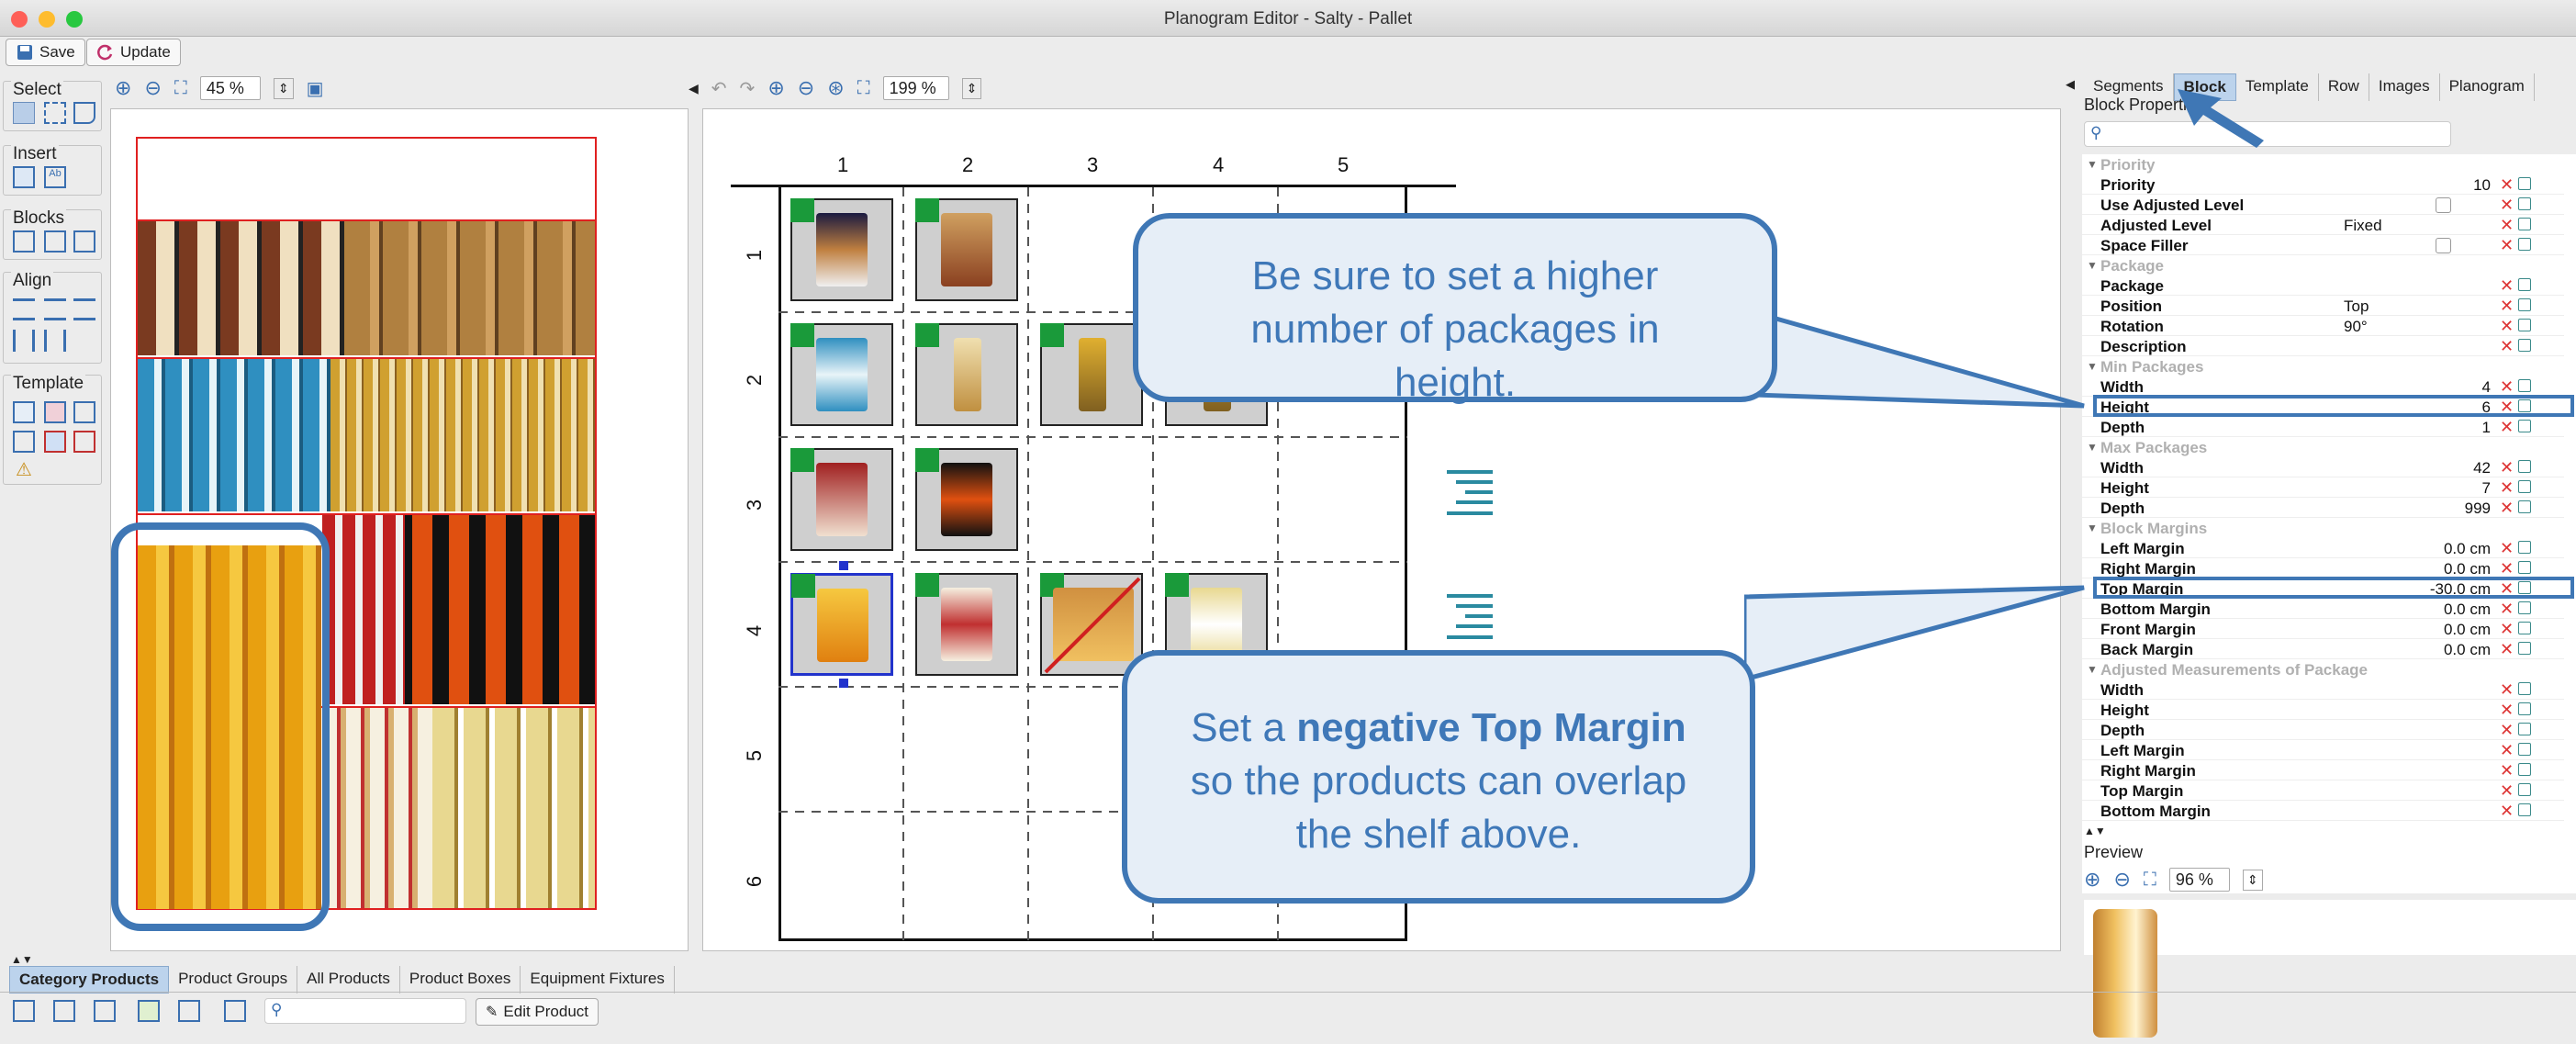 This screenshot has width=2576, height=1044. What do you see at coordinates (315, 88) in the screenshot?
I see `export-image-icon: ▣` at bounding box center [315, 88].